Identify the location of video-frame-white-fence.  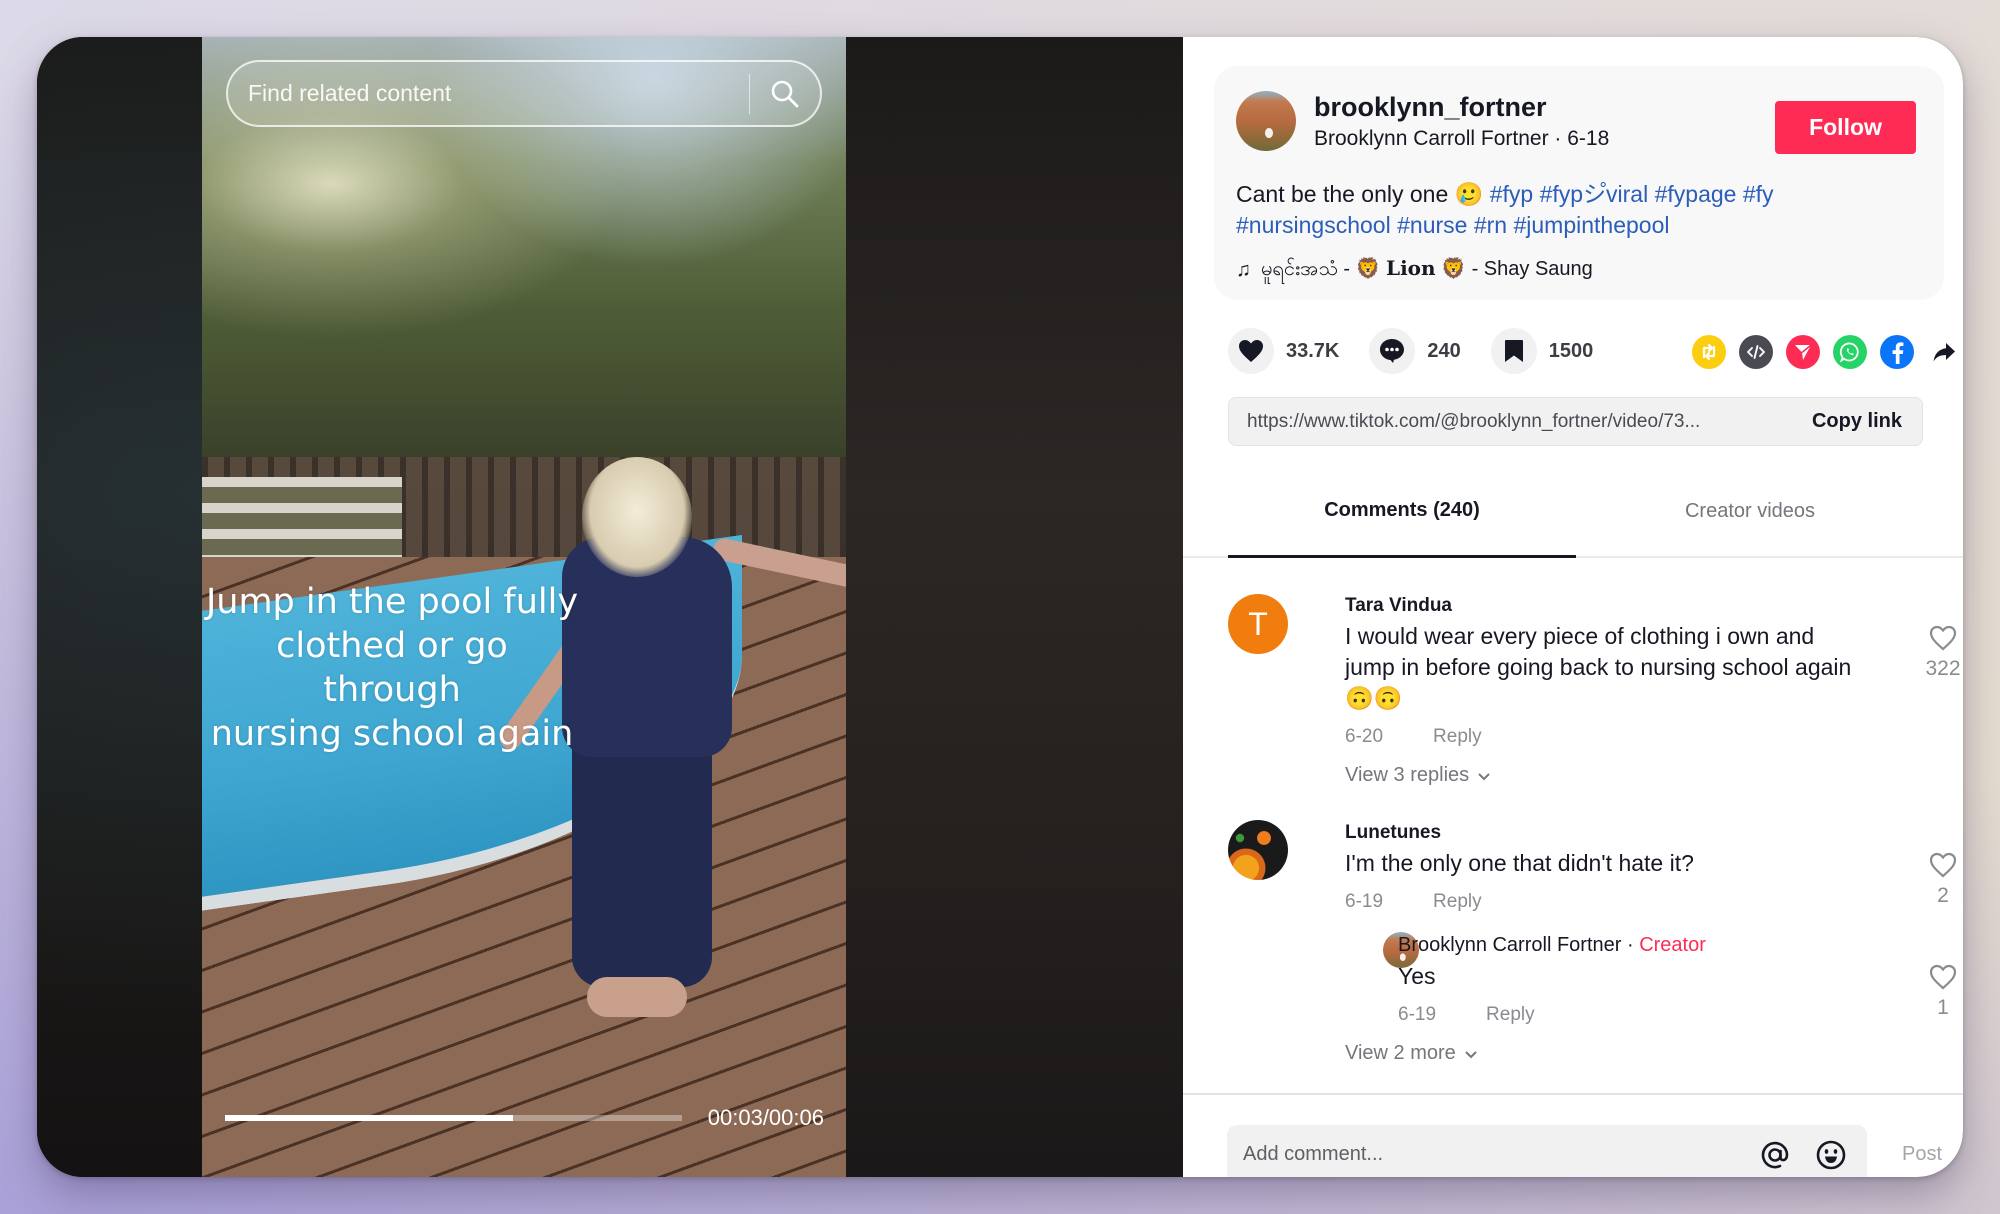
(302, 517).